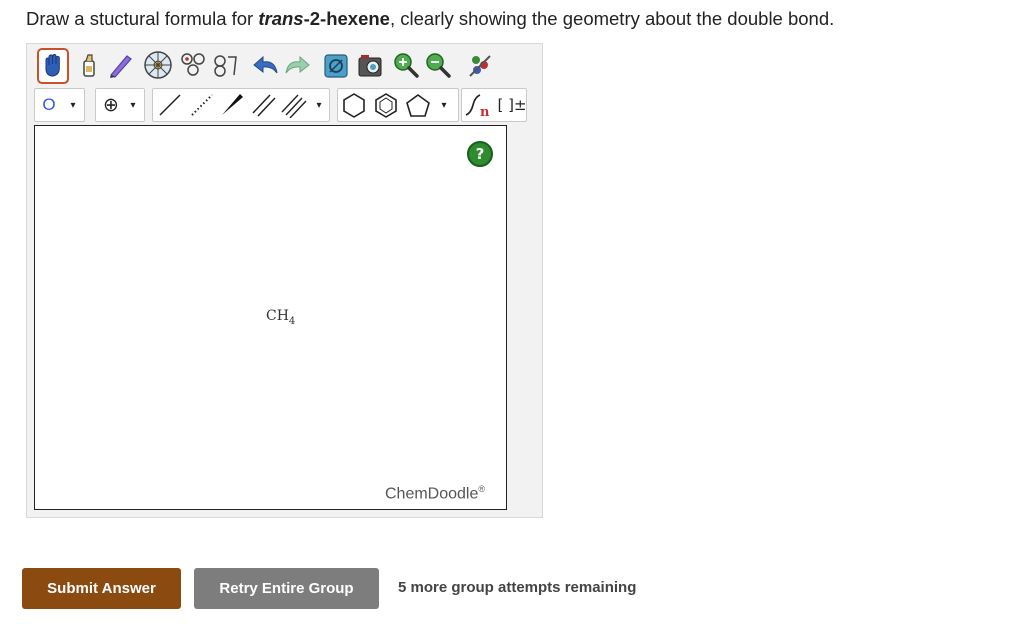  I want to click on bond-dropdown: ▾, so click(319, 105).